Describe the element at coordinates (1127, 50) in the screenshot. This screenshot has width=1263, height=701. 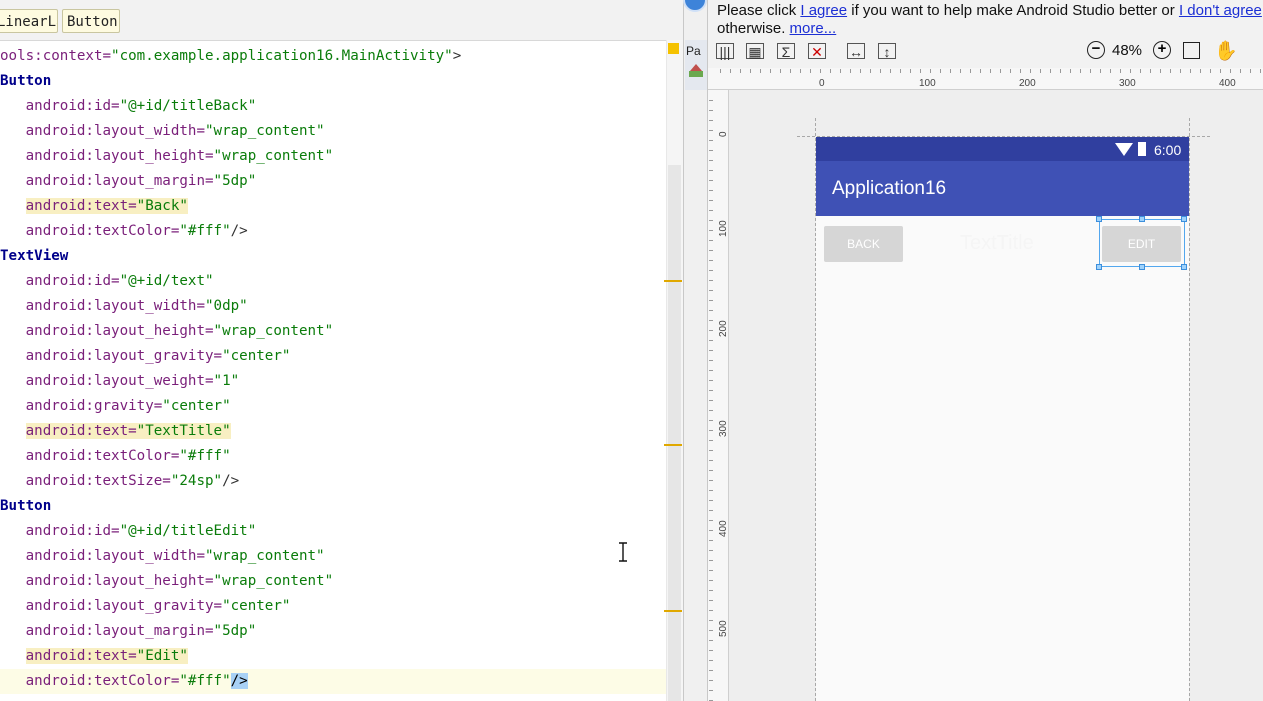
I see `zoom-level: 48%` at that location.